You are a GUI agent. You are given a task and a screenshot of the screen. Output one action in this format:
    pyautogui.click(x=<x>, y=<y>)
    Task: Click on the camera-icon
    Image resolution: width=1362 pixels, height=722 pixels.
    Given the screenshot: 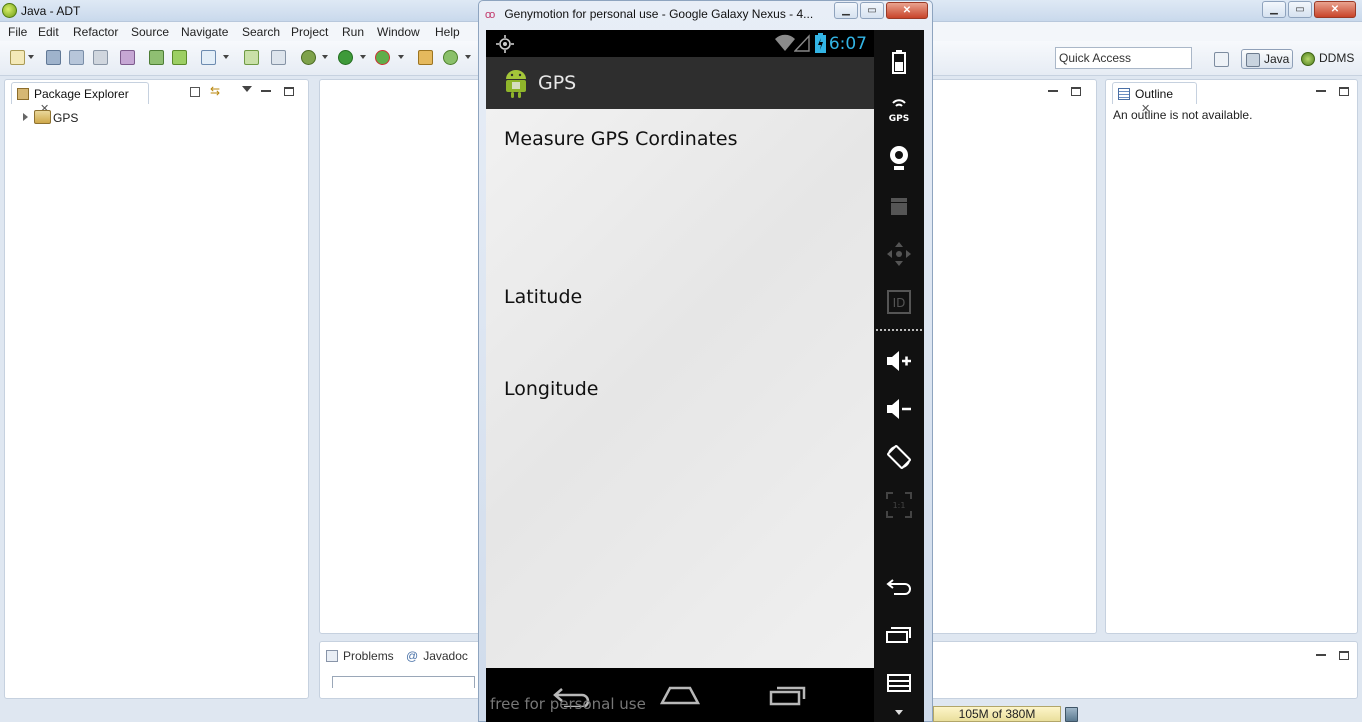 What is the action you would take?
    pyautogui.click(x=899, y=158)
    